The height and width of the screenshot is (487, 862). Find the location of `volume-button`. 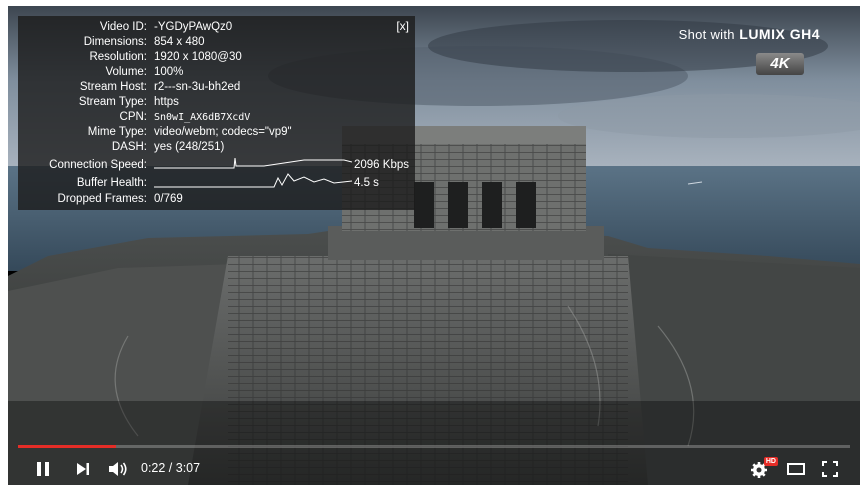

volume-button is located at coordinates (118, 468).